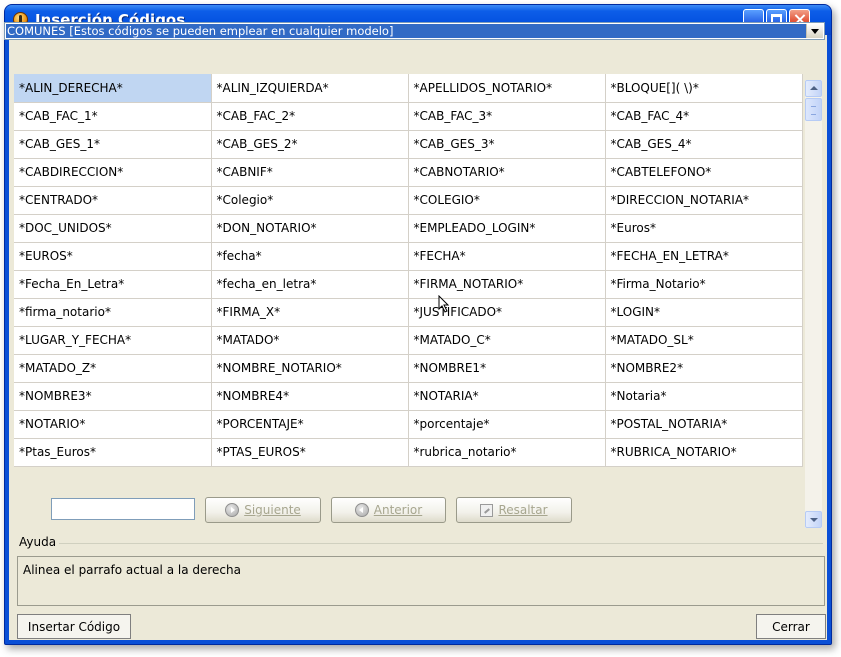 This screenshot has height=657, width=841. Describe the element at coordinates (113, 368) in the screenshot. I see `code-cell: *MATADO_Z*` at that location.